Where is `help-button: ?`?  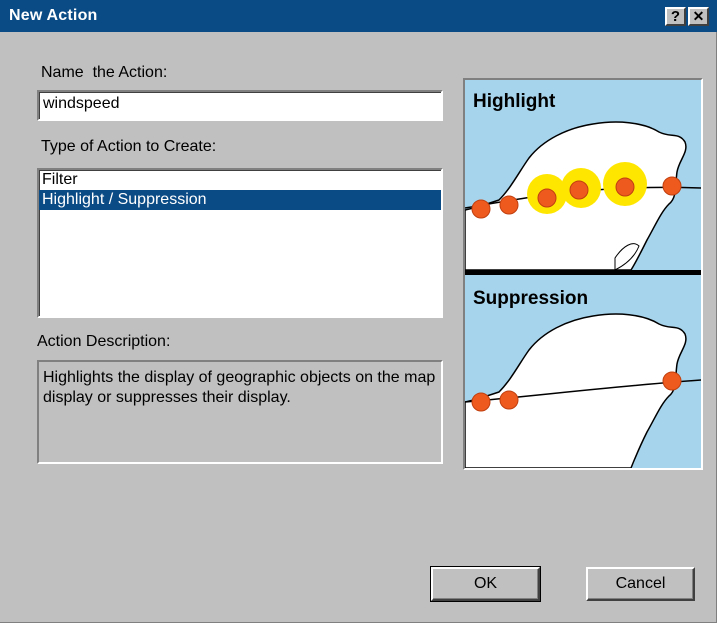
help-button: ? is located at coordinates (675, 16).